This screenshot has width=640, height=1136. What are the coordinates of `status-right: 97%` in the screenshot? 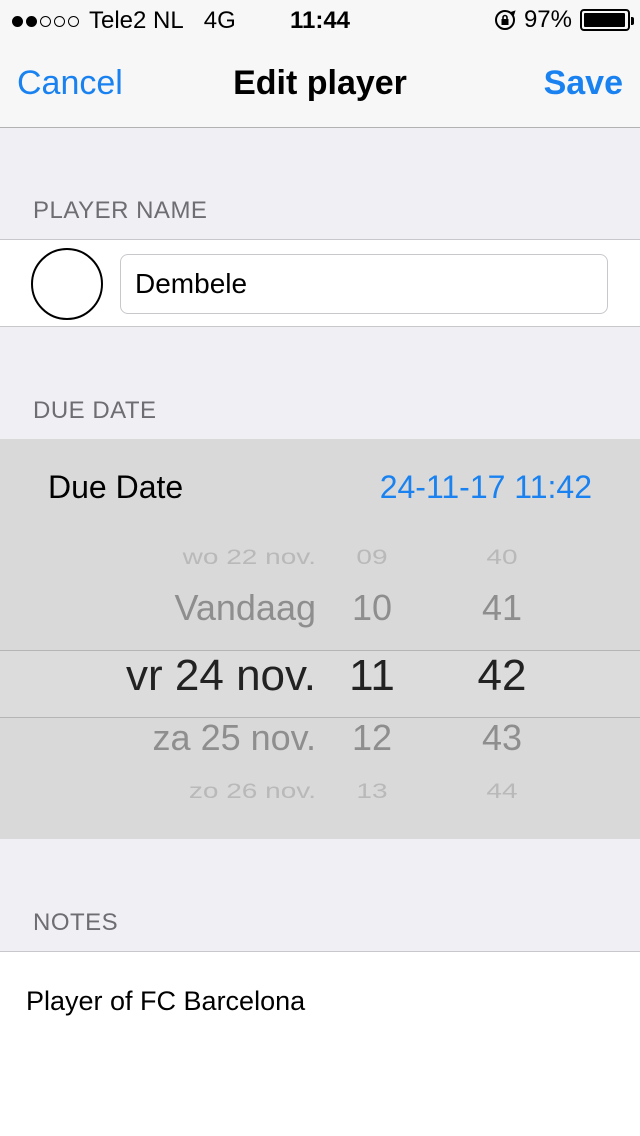 It's located at (564, 20).